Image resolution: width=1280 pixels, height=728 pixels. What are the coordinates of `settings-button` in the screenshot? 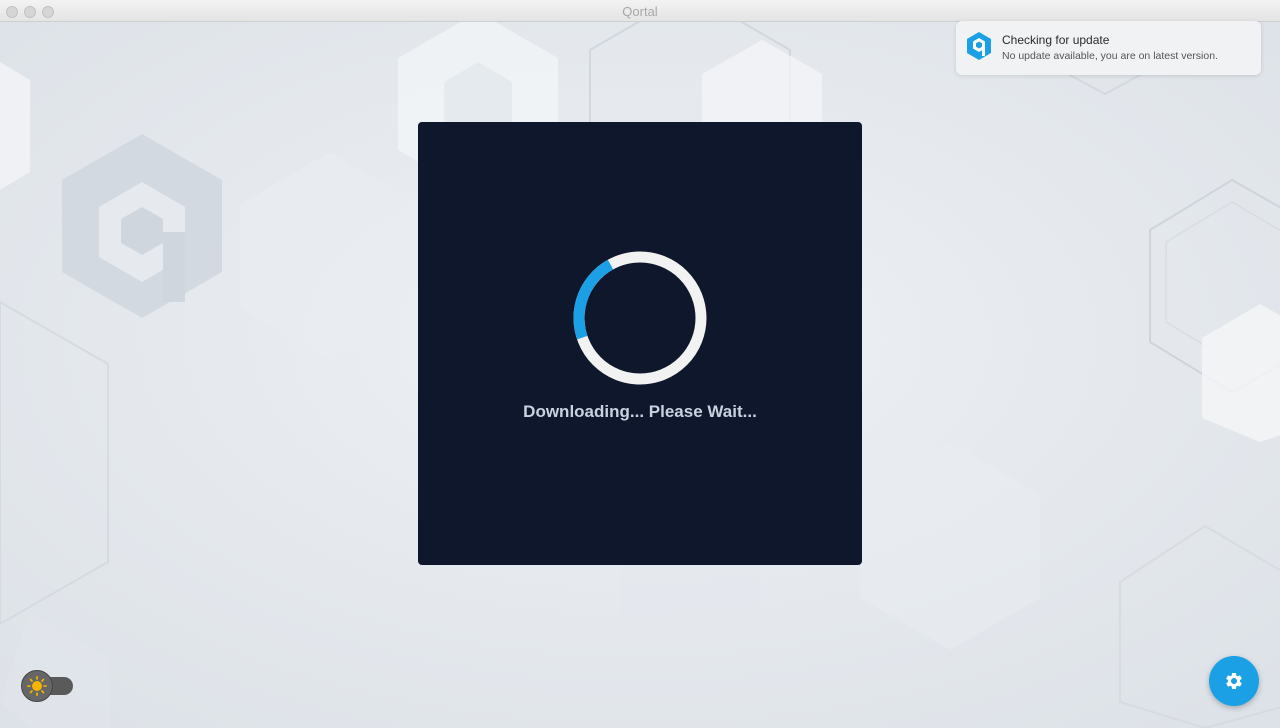 It's located at (1234, 681).